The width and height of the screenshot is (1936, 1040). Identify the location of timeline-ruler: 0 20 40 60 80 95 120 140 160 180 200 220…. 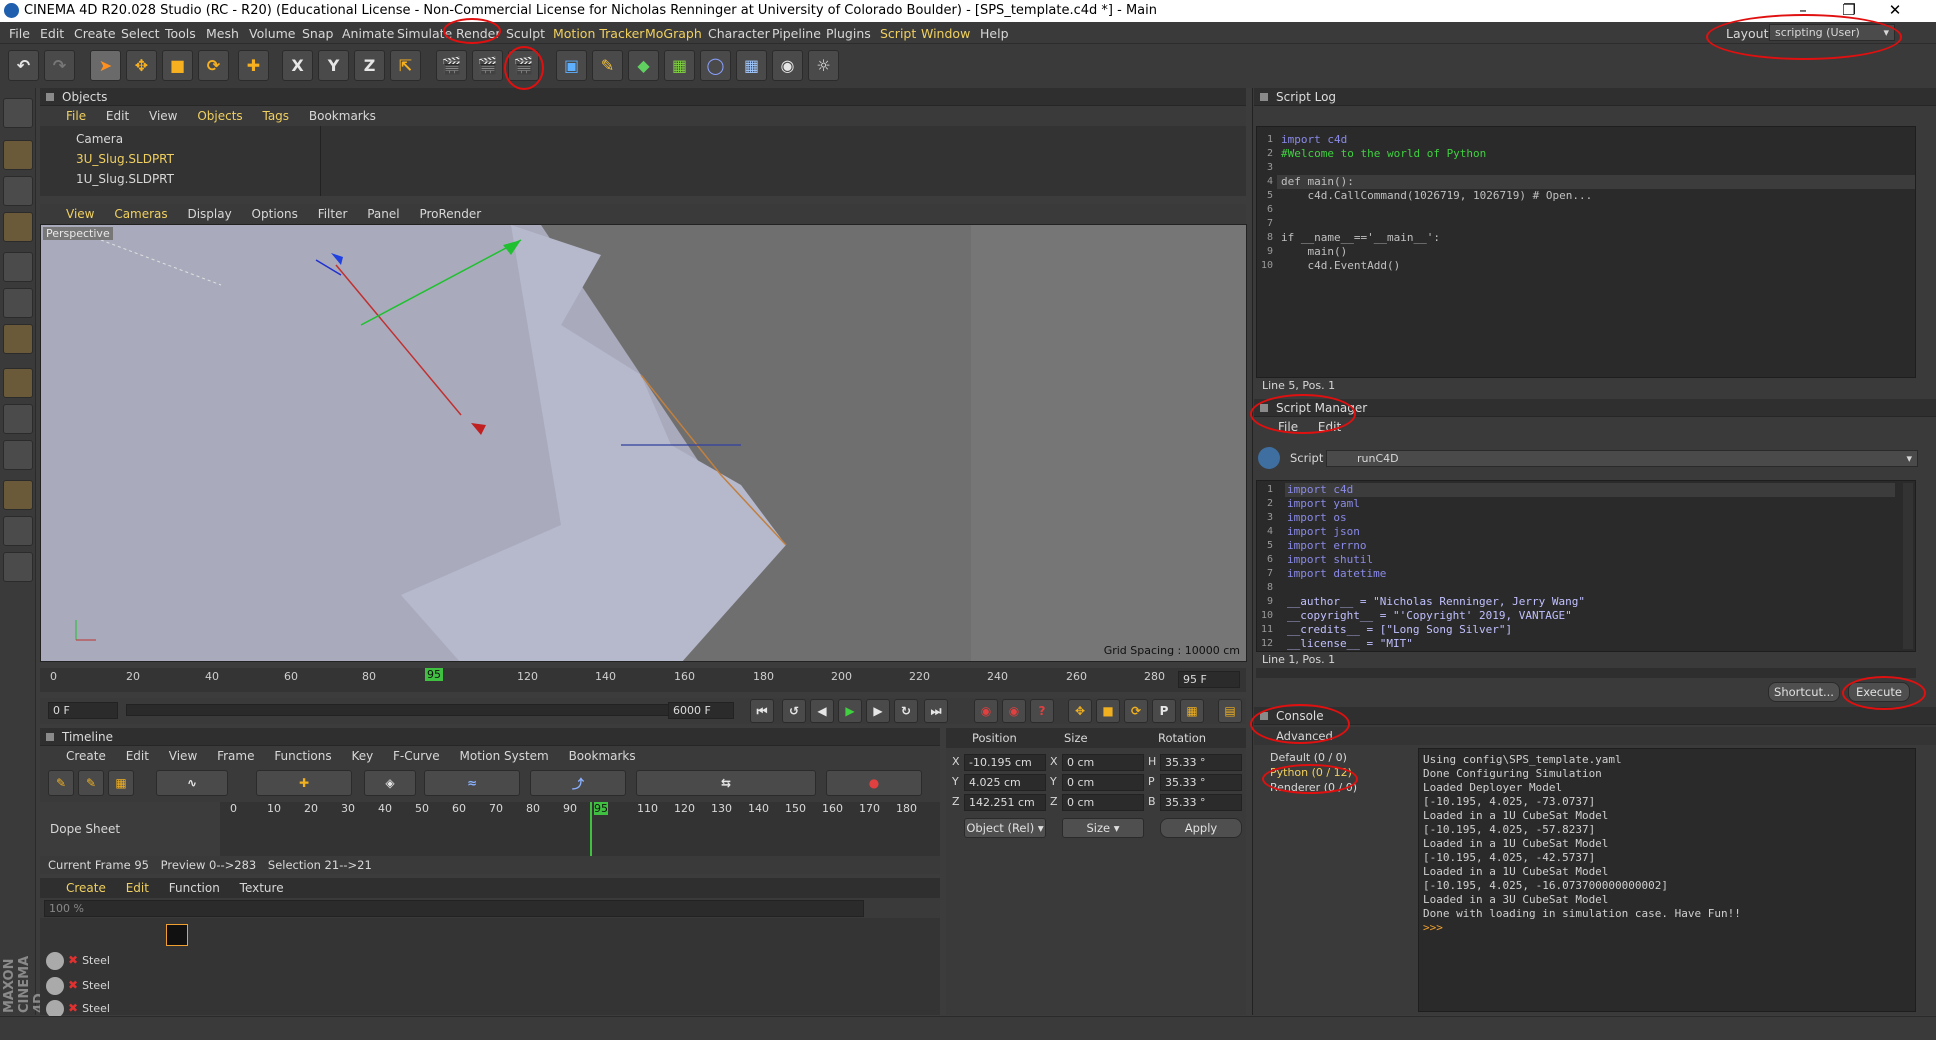
(643, 680).